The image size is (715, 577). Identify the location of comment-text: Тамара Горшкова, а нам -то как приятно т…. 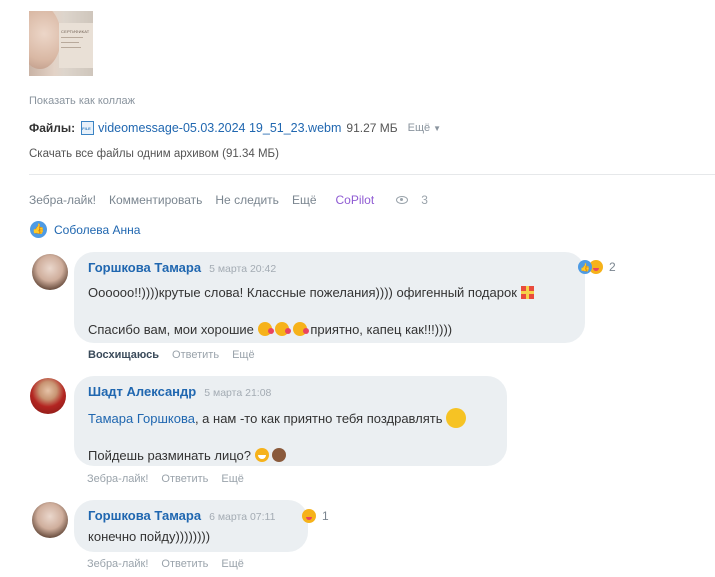
(290, 418).